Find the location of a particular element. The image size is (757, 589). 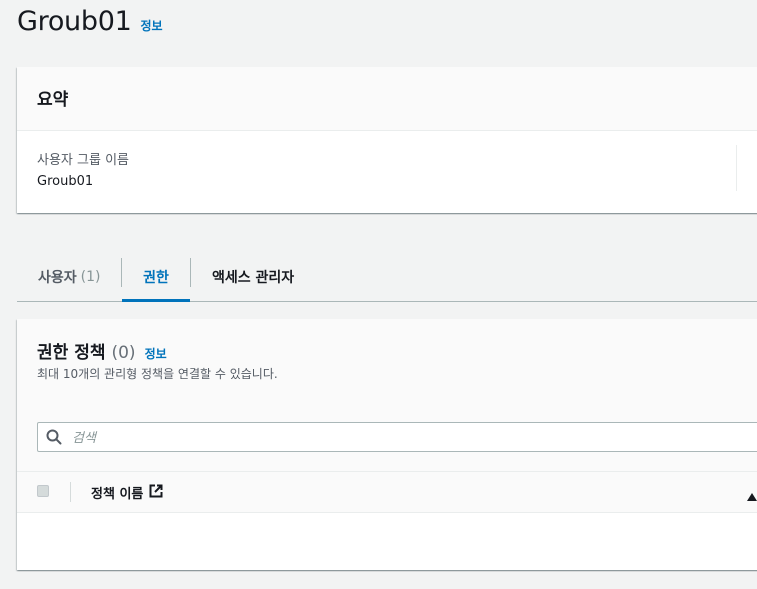

column-separator is located at coordinates (70, 492).